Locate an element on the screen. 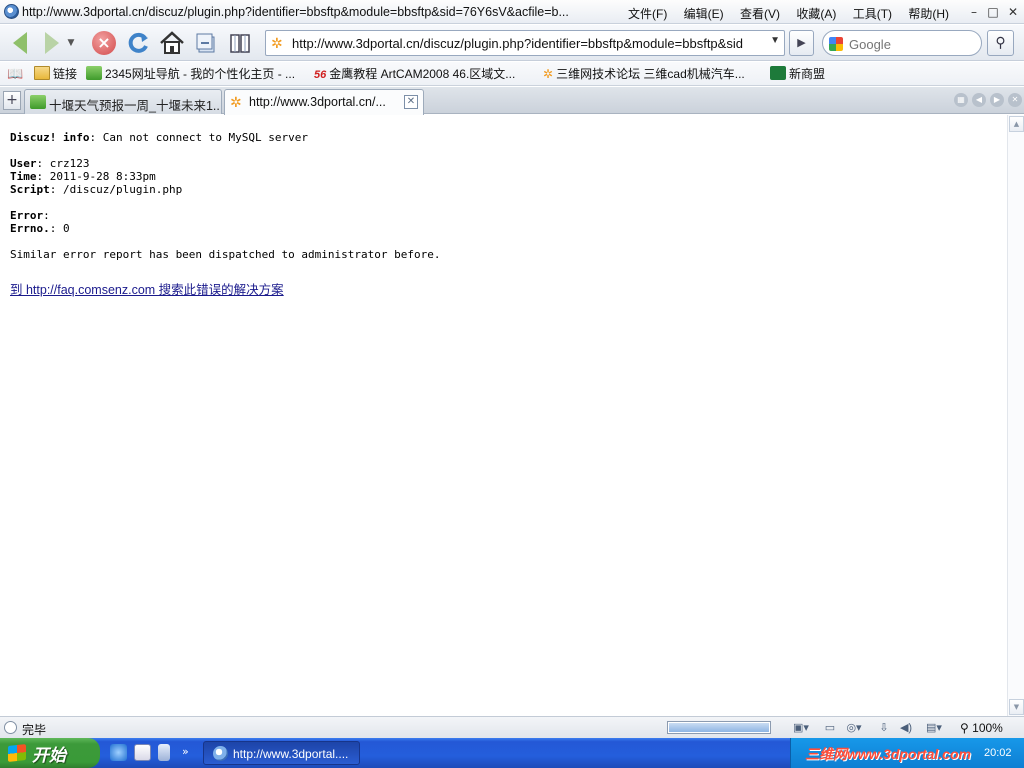 The width and height of the screenshot is (1024, 768). error-line: Error: is located at coordinates (30, 215).